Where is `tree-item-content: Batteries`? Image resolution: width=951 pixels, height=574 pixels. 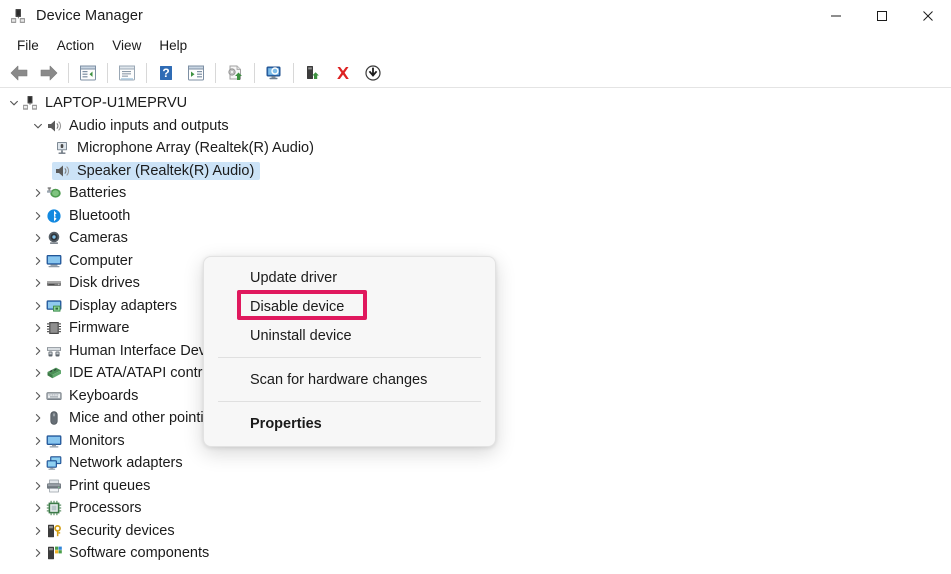
tree-item-content: Batteries is located at coordinates (86, 193).